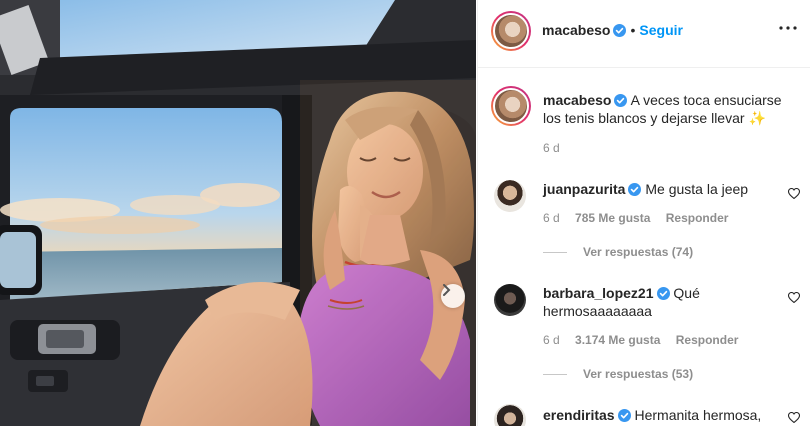  What do you see at coordinates (612, 30) in the screenshot?
I see `header-user-line: macabeso • Seguir` at bounding box center [612, 30].